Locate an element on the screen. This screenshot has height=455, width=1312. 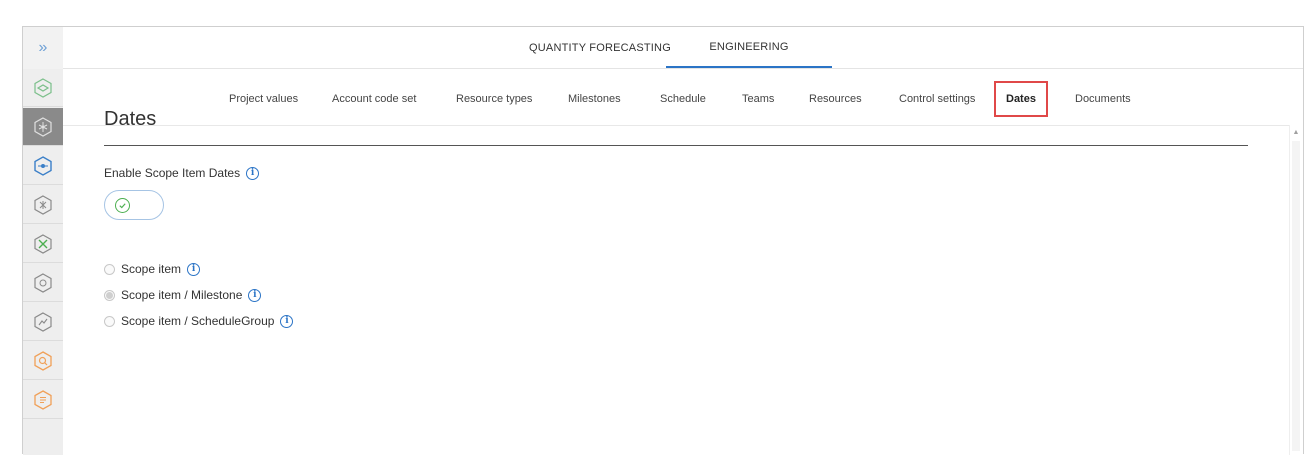
sidebar-item-badge is located at coordinates (43, 283).